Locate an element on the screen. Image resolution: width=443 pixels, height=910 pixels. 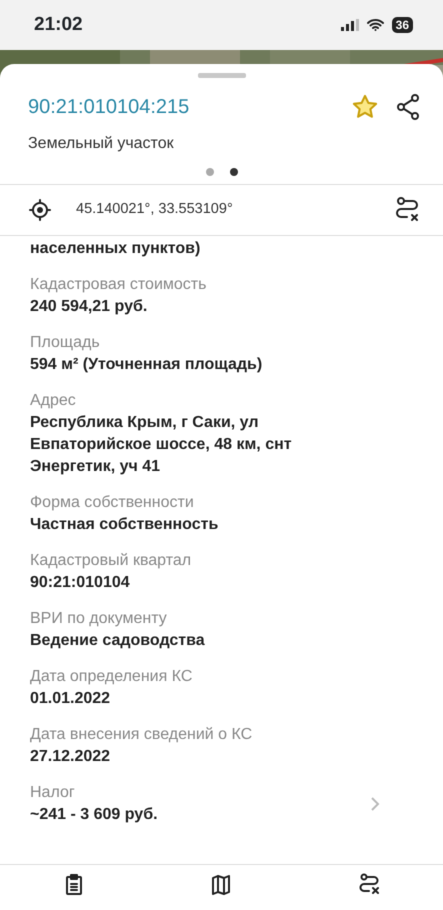
field-value: Ведение садоводства is located at coordinates (118, 641).